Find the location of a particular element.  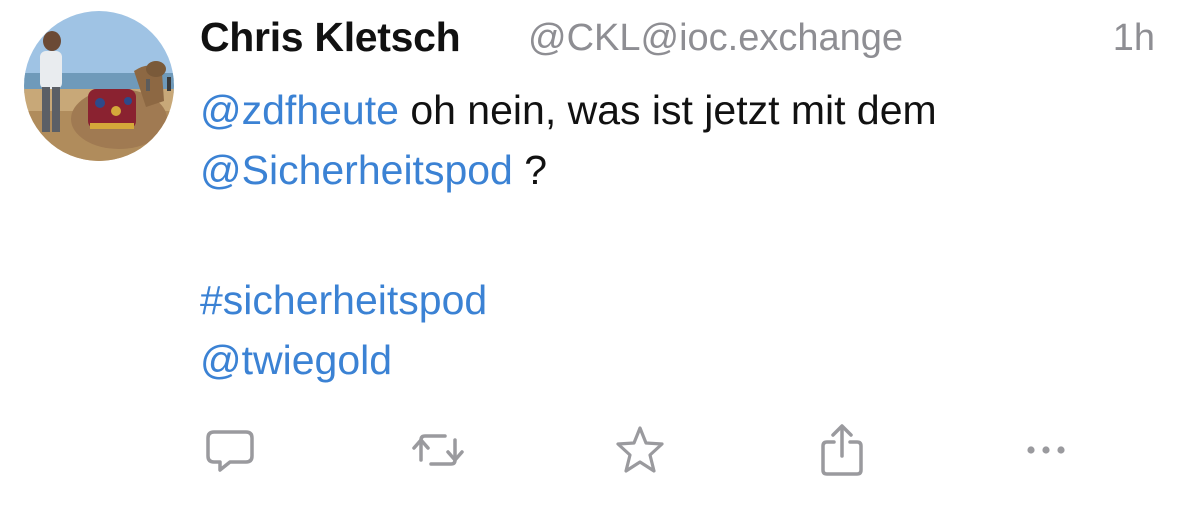

more-button is located at coordinates (1046, 450).